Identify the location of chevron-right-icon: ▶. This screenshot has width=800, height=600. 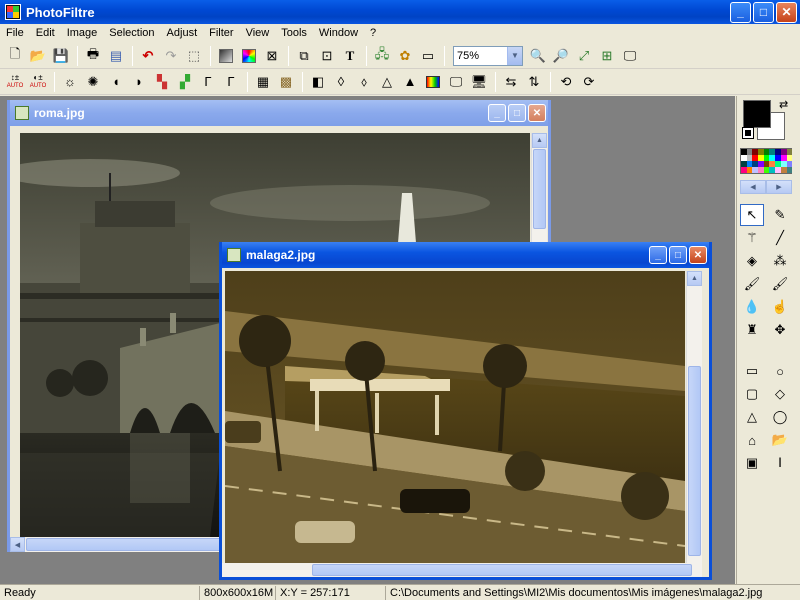
(779, 187).